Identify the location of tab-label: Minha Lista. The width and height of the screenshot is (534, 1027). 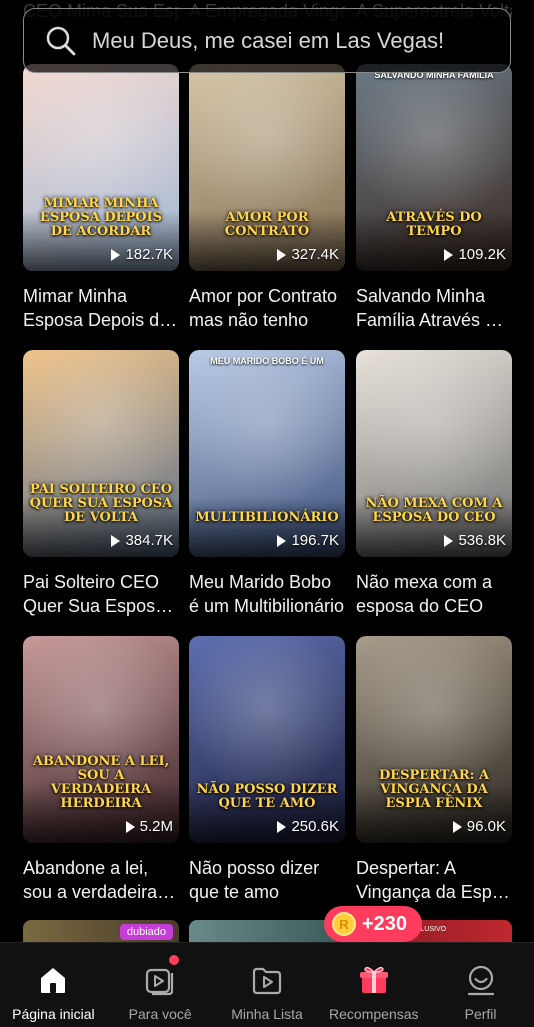
(267, 1014).